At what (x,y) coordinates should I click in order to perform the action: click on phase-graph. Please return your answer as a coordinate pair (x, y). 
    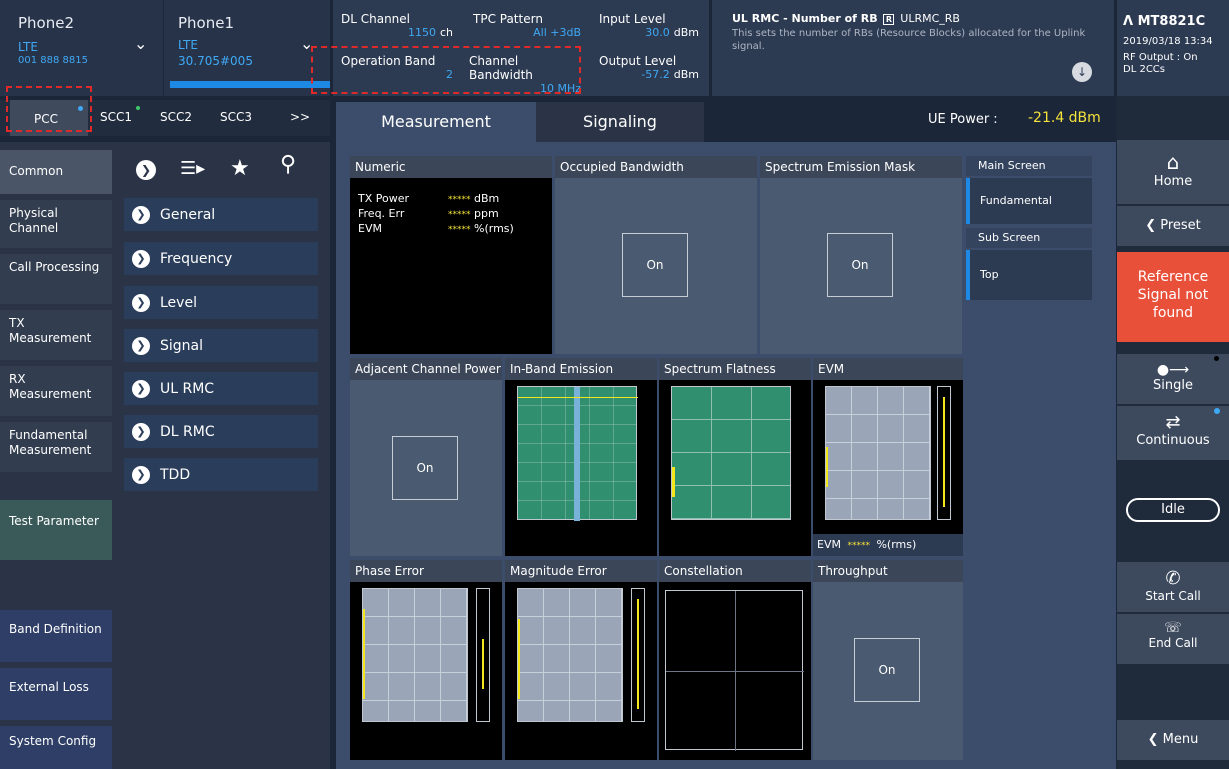
    Looking at the image, I should click on (415, 655).